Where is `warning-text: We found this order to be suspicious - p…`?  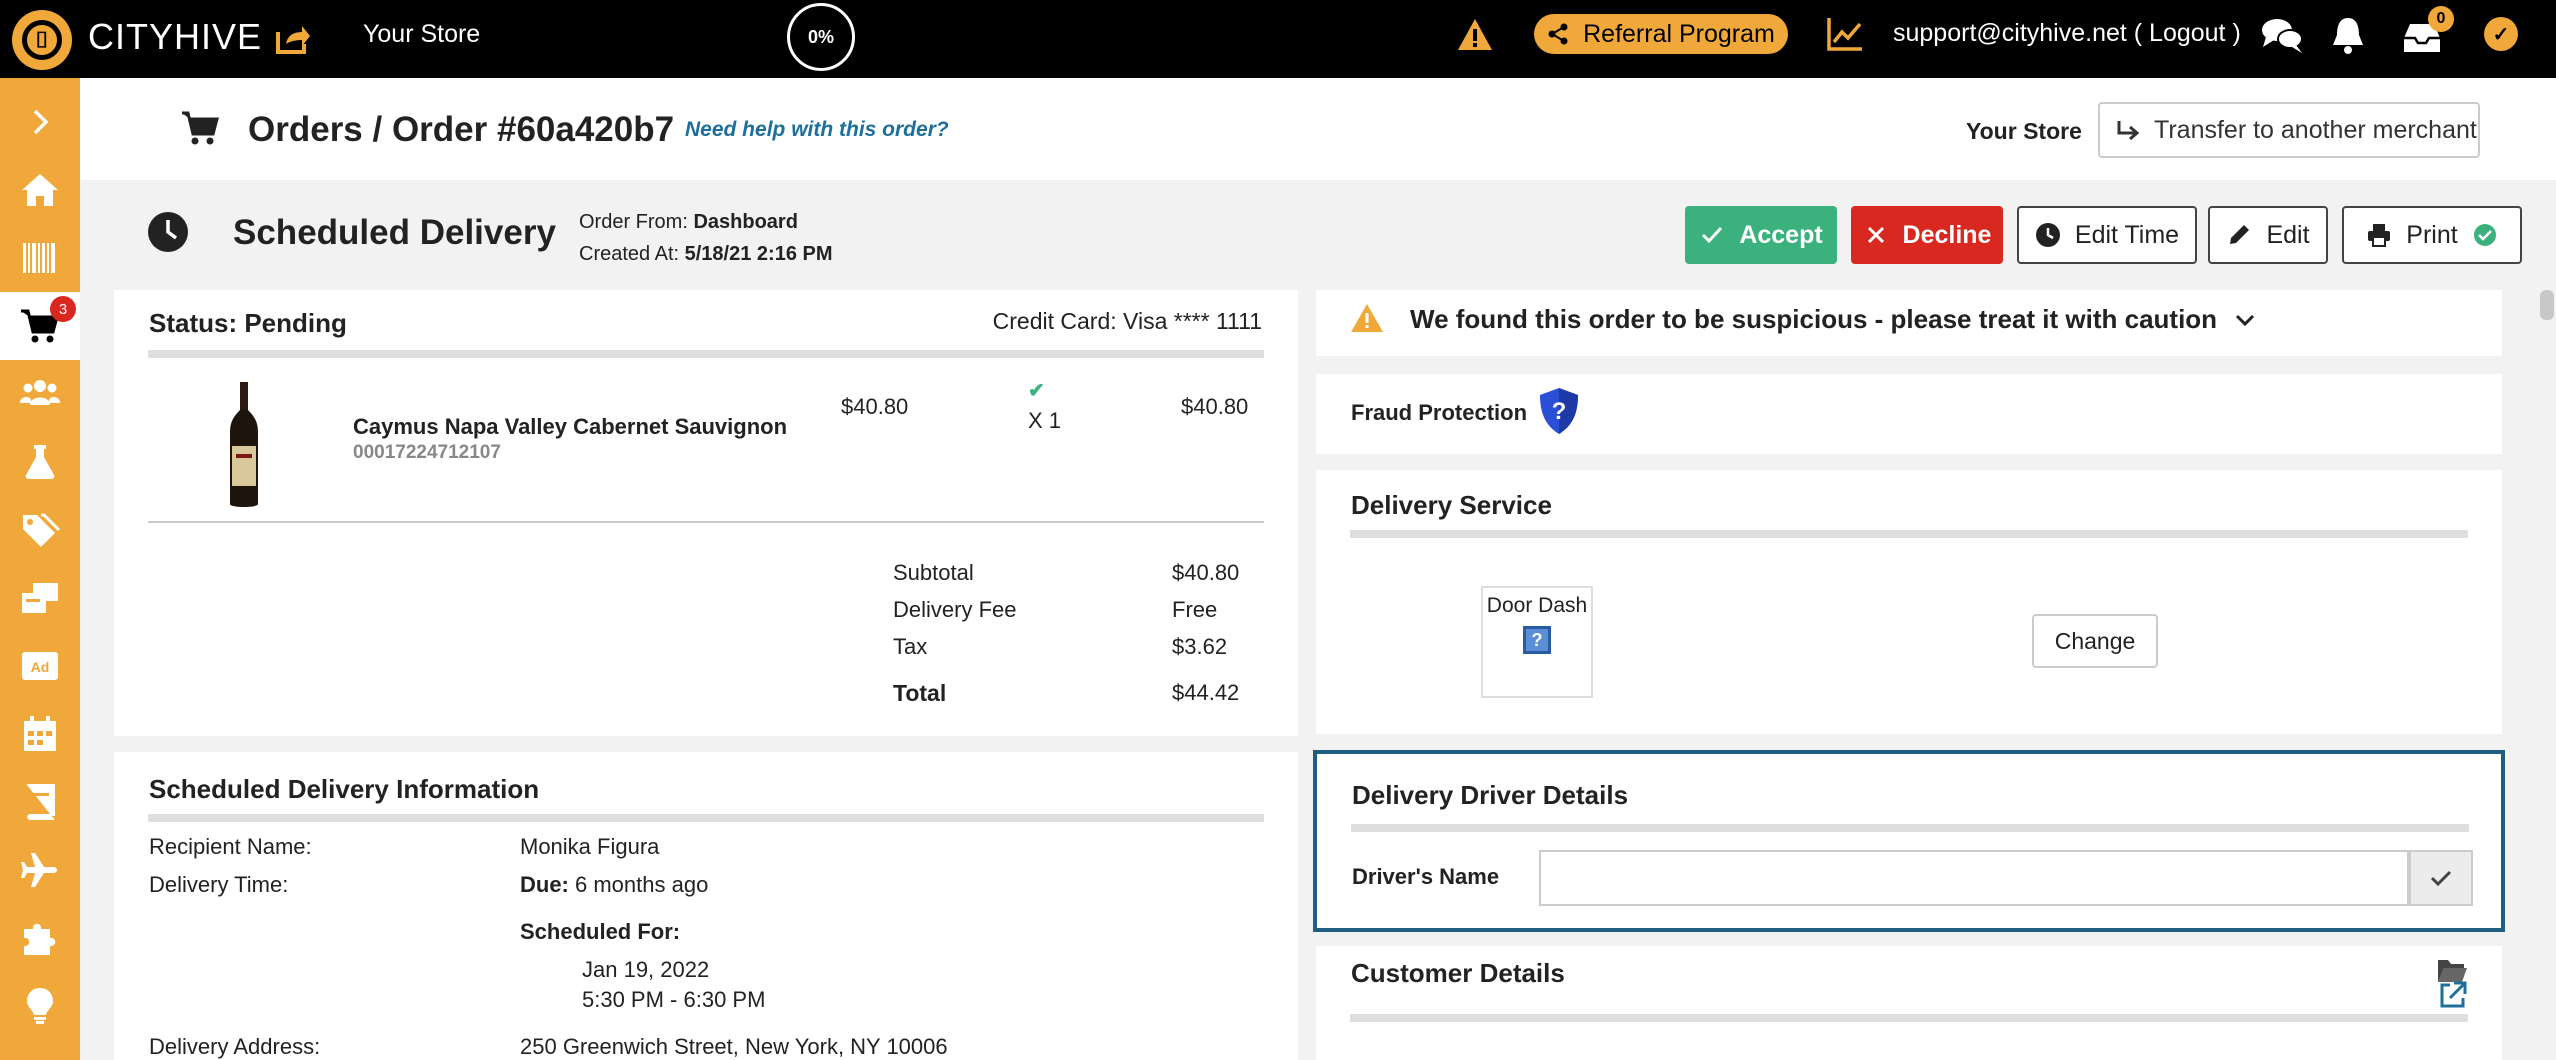 warning-text: We found this order to be suspicious - p… is located at coordinates (1833, 319).